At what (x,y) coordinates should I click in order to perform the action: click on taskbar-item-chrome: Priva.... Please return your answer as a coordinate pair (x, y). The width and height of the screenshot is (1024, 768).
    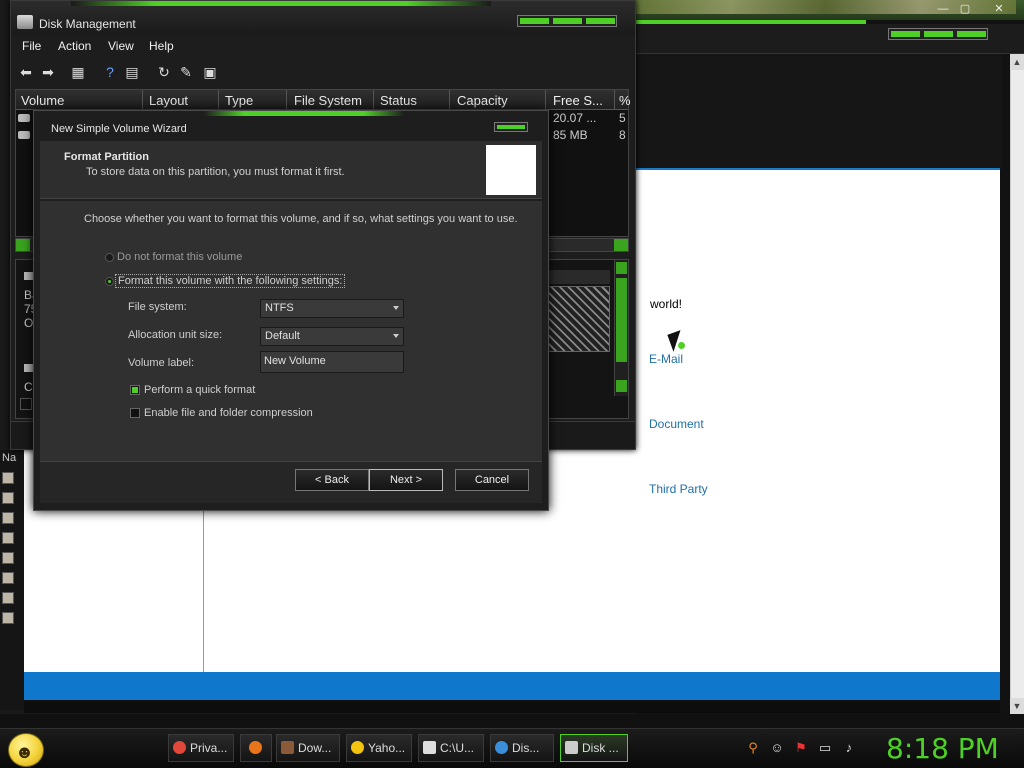
    Looking at the image, I should click on (201, 748).